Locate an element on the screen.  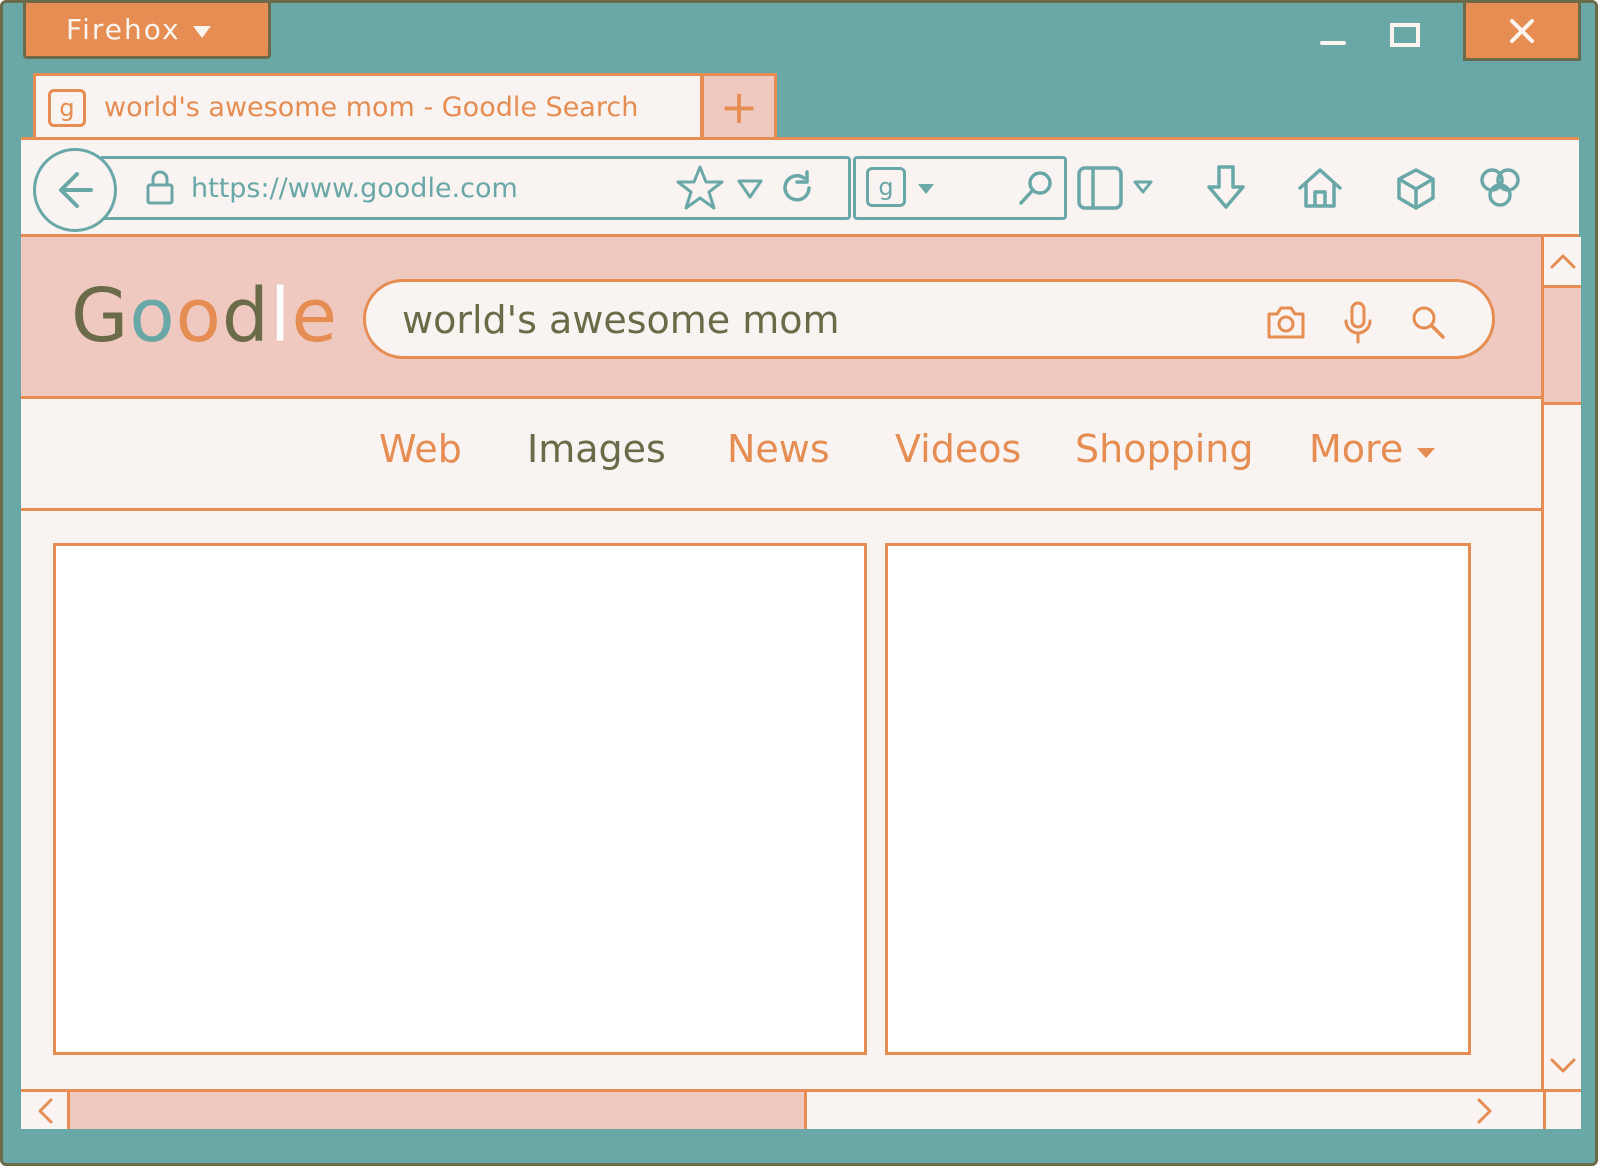
maximize-button is located at coordinates (1405, 34).